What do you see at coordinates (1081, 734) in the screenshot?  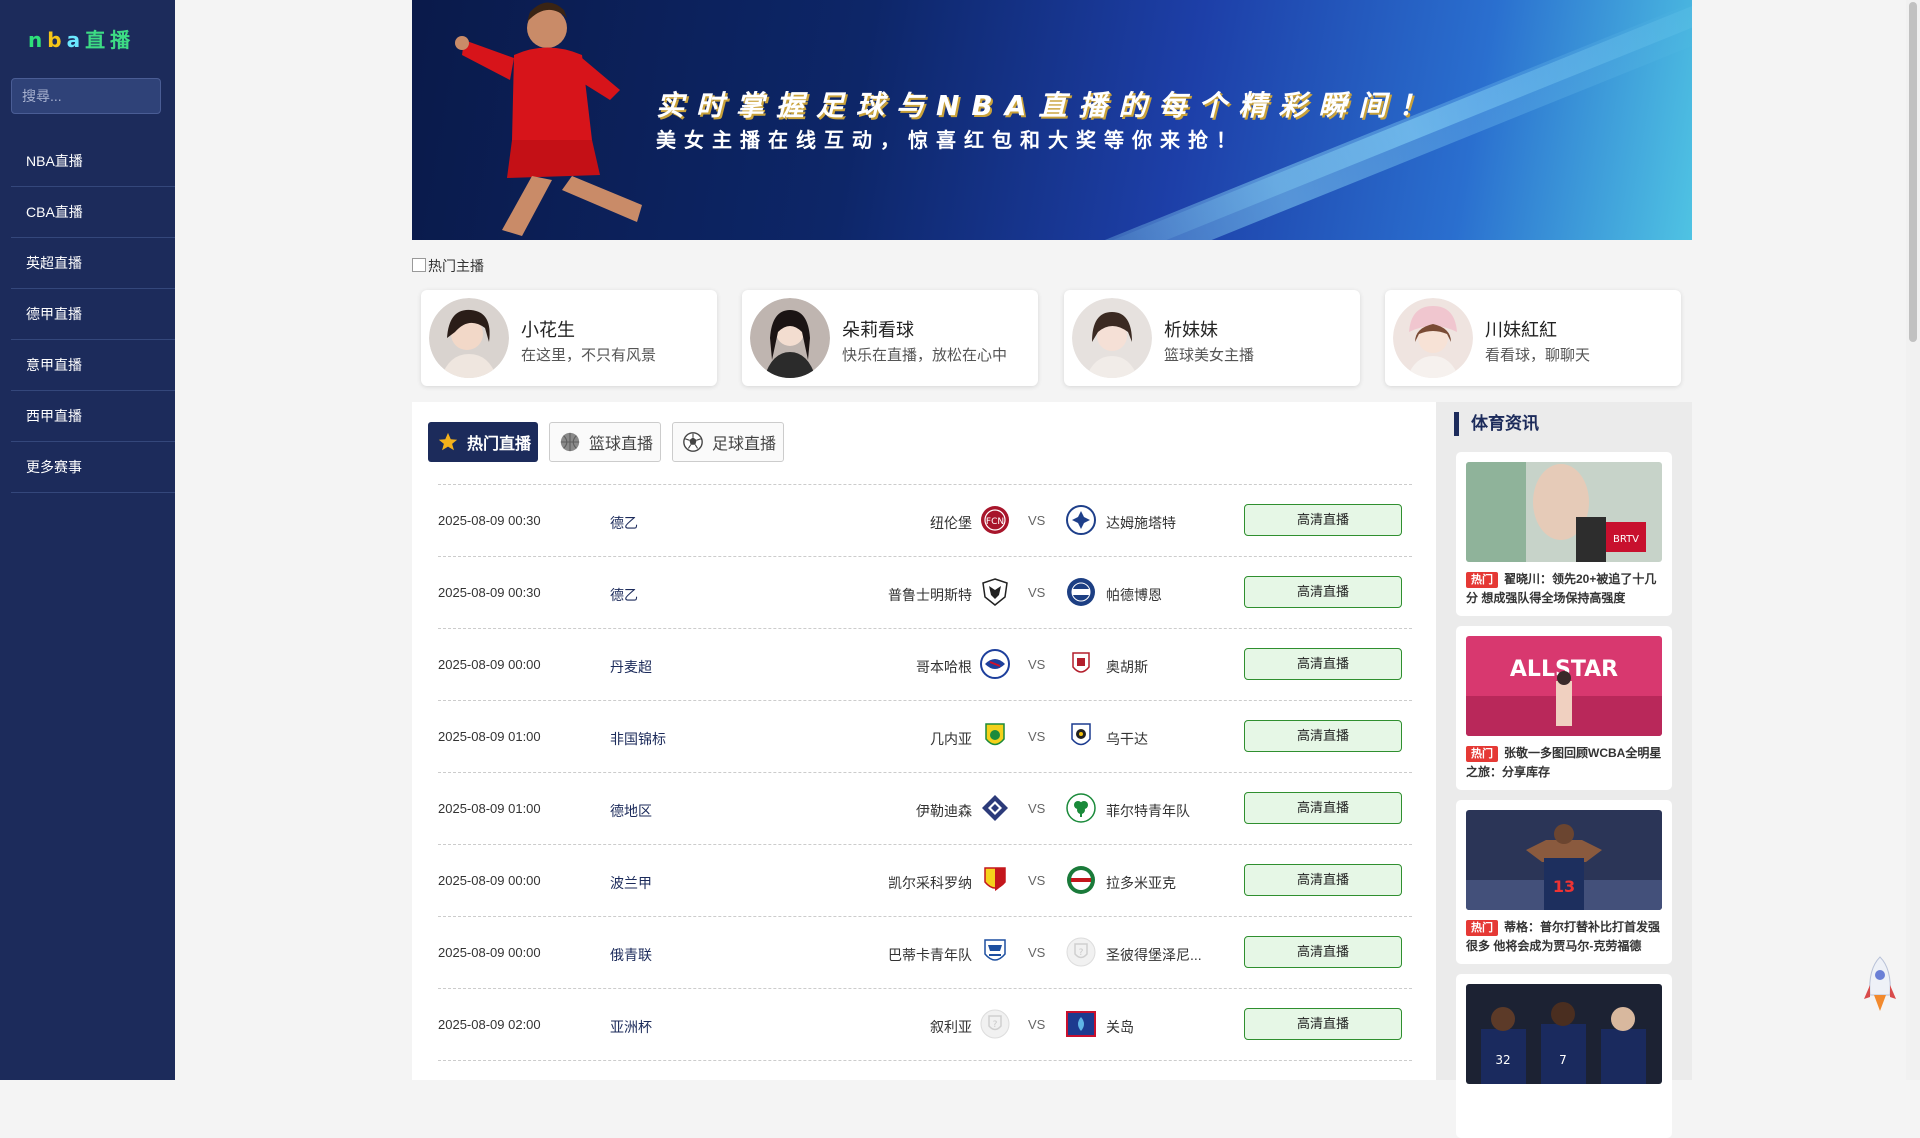 I see `uganda-logo-icon` at bounding box center [1081, 734].